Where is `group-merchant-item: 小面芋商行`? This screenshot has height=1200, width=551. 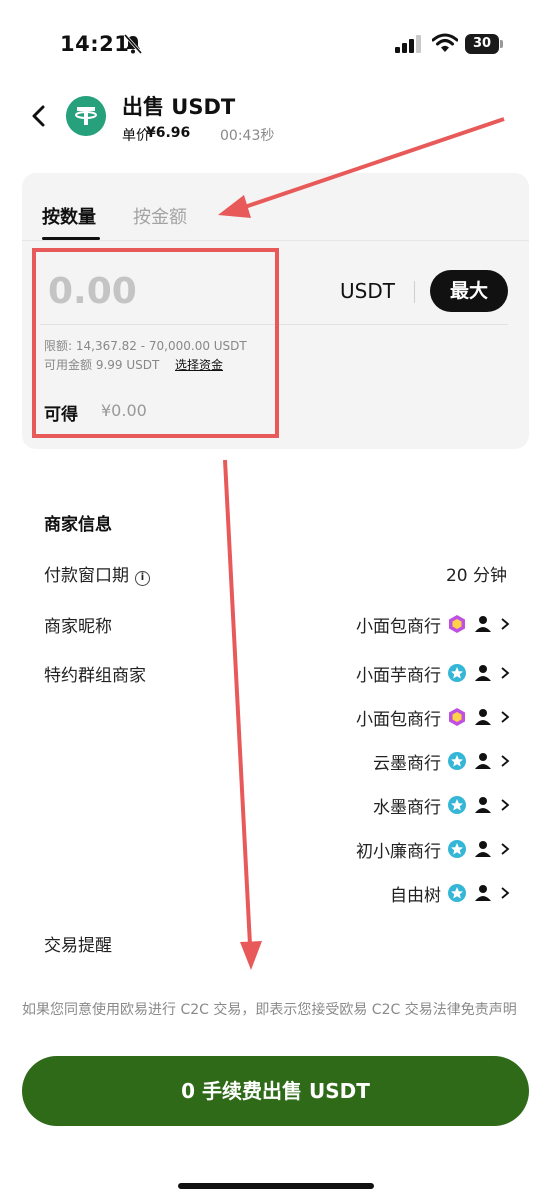
group-merchant-item: 小面芋商行 is located at coordinates (433, 673).